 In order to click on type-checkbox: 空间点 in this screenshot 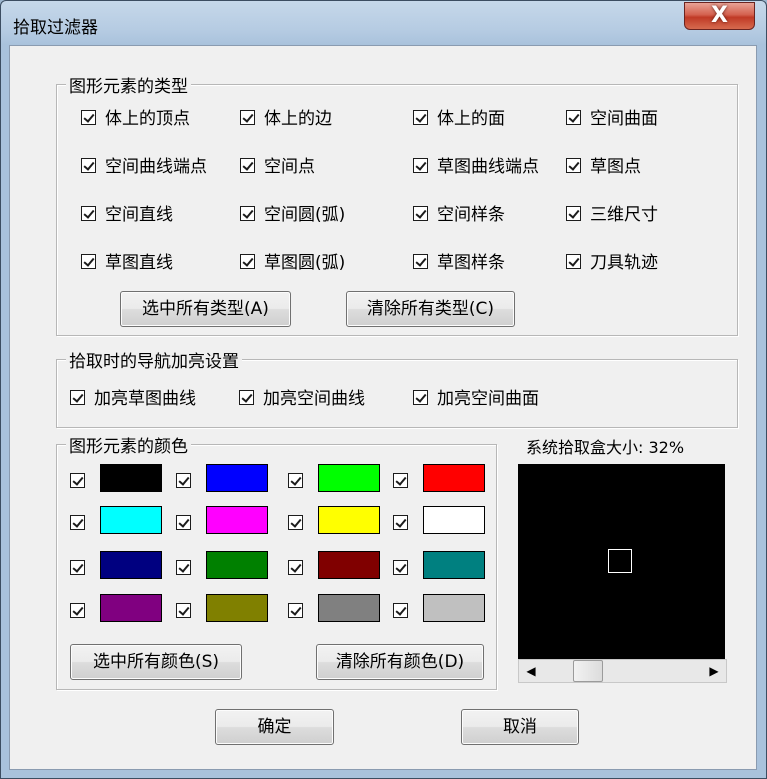, I will do `click(277, 167)`.